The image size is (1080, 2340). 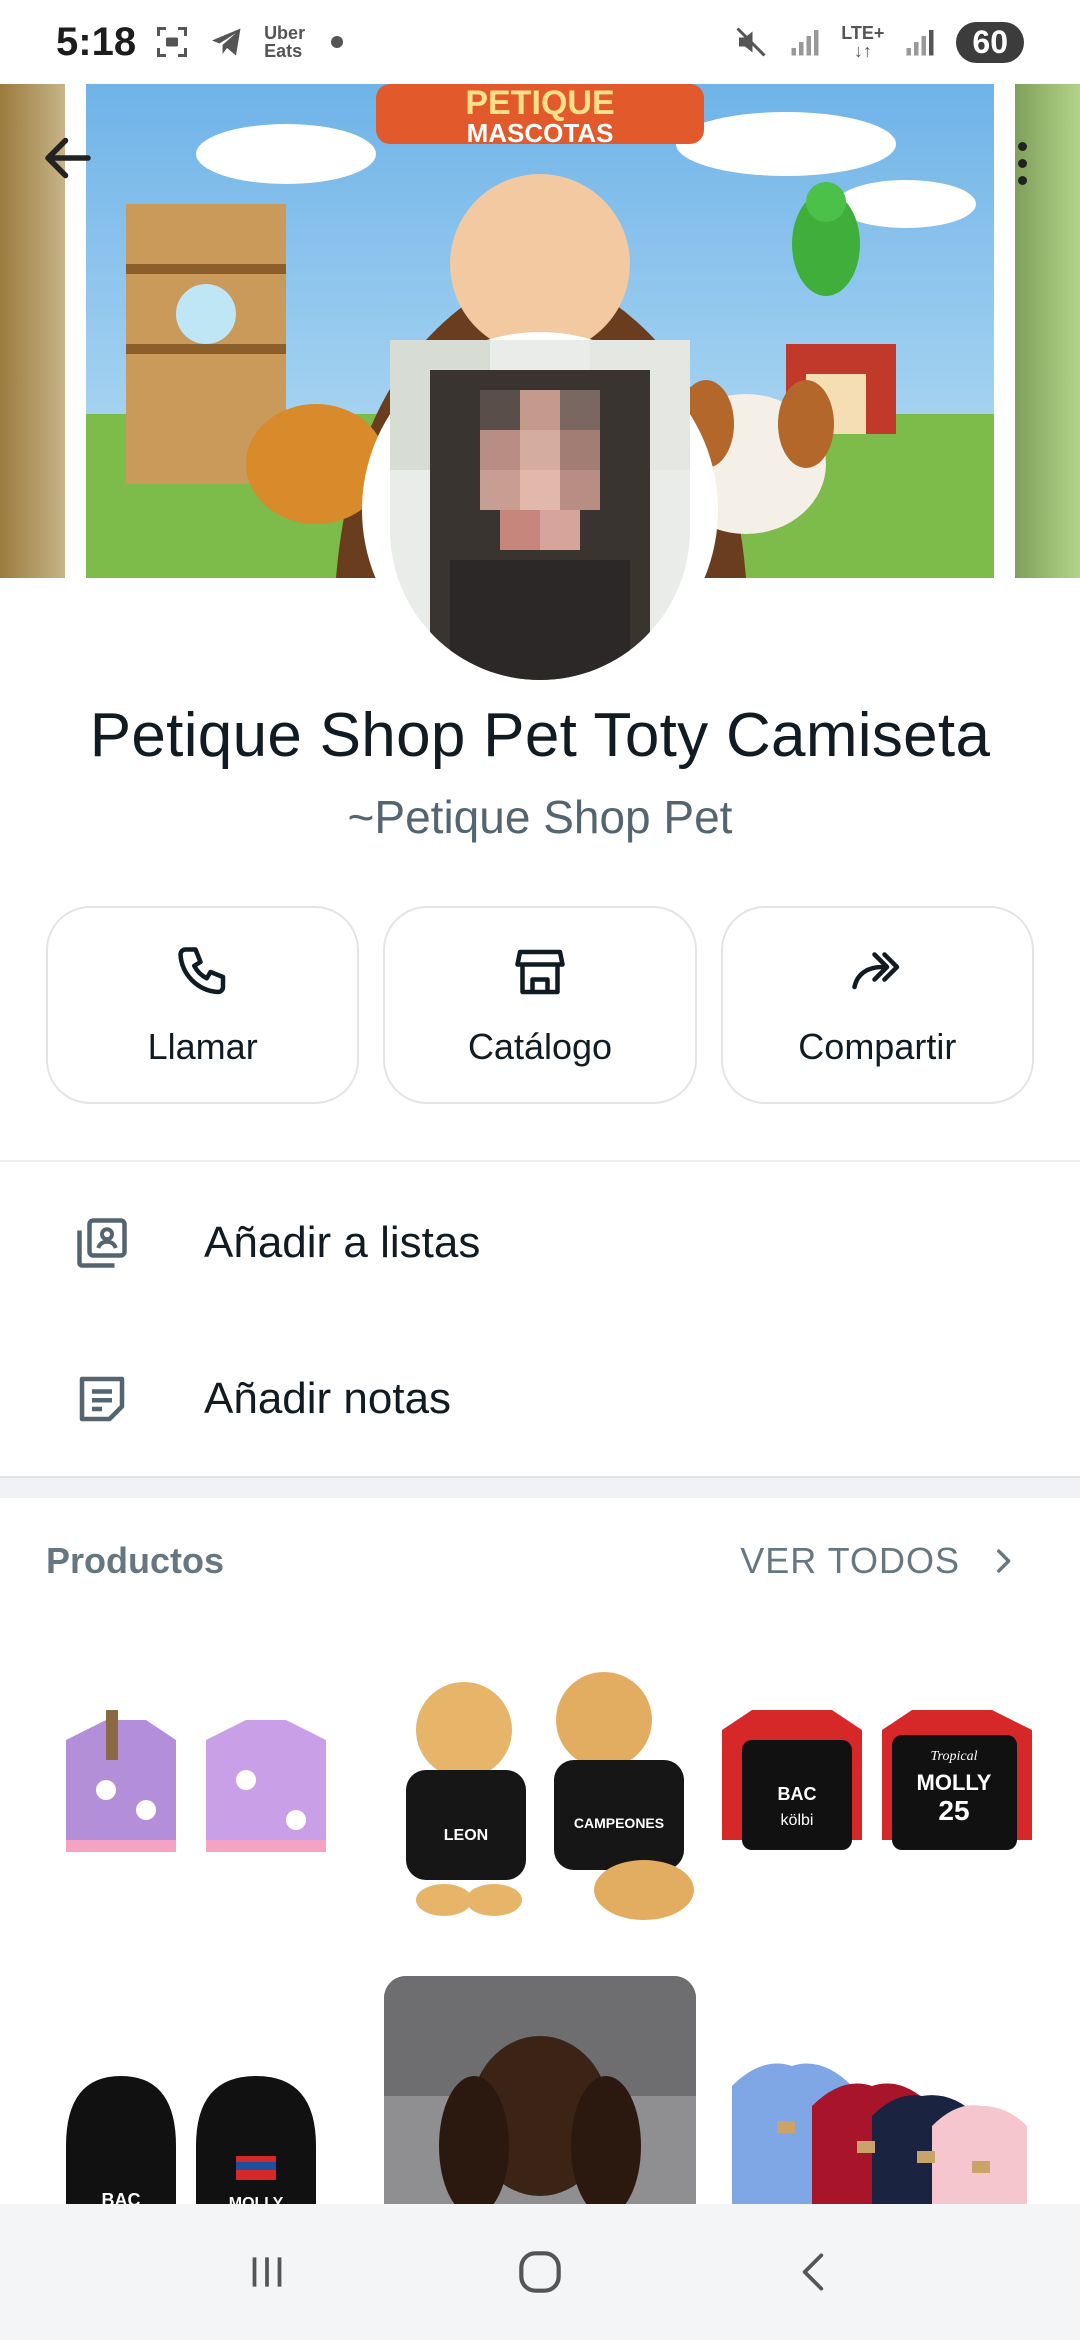 I want to click on product-card: BAC kölbi Tropical MOLLY 25, so click(x=878, y=1795).